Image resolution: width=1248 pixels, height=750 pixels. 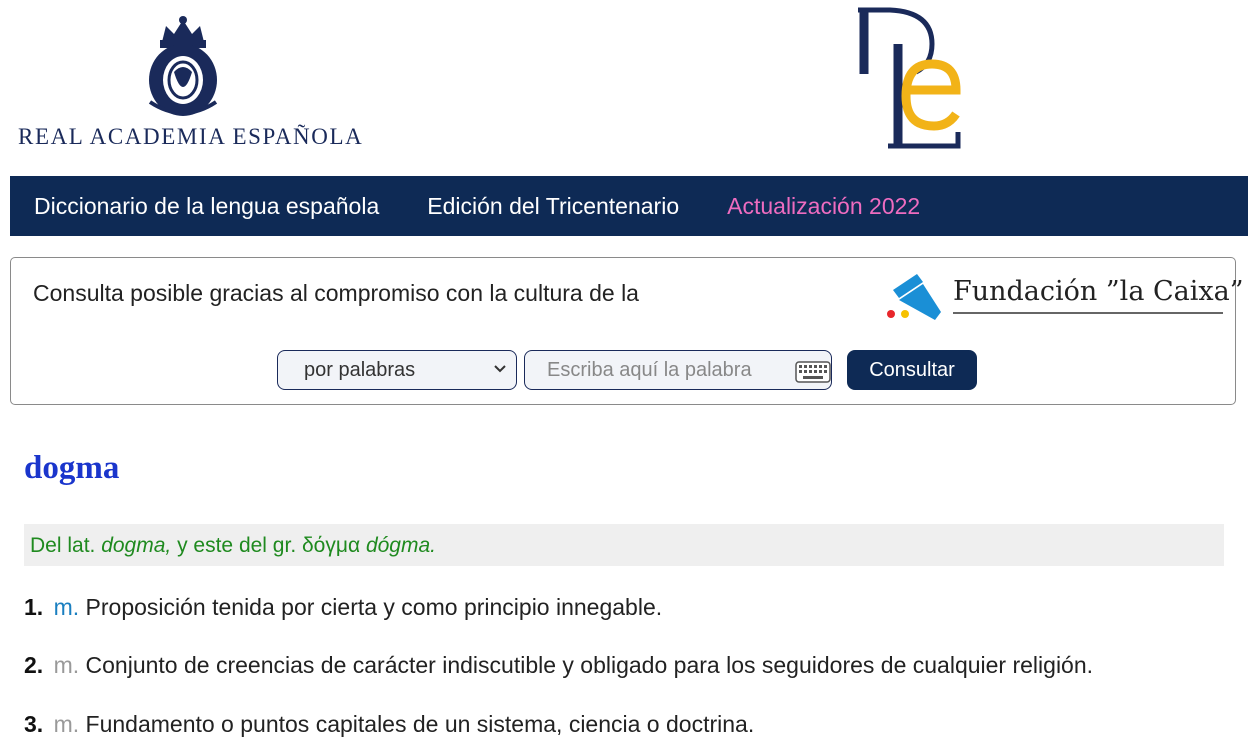 I want to click on search-mode-select: por palabras, so click(x=397, y=370).